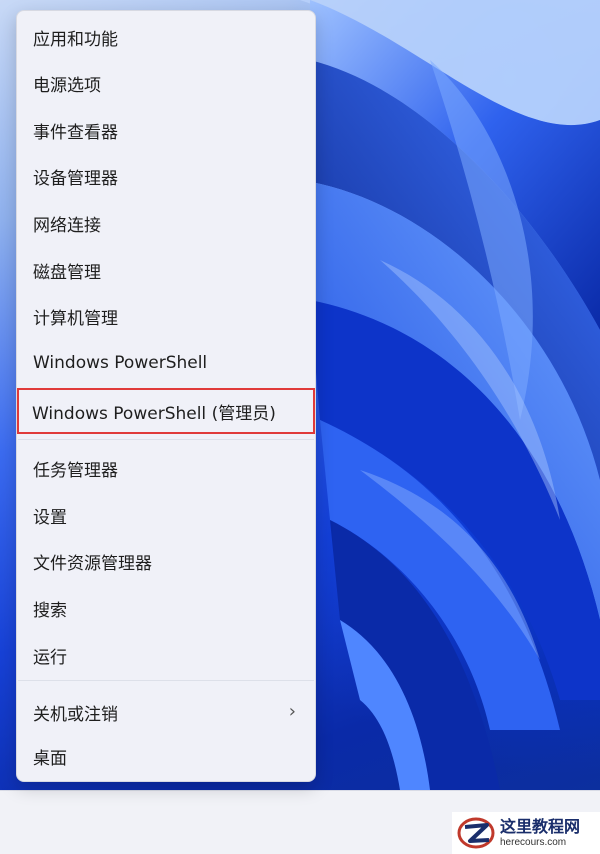  Describe the element at coordinates (50, 517) in the screenshot. I see `menu-item-label: 设置` at that location.